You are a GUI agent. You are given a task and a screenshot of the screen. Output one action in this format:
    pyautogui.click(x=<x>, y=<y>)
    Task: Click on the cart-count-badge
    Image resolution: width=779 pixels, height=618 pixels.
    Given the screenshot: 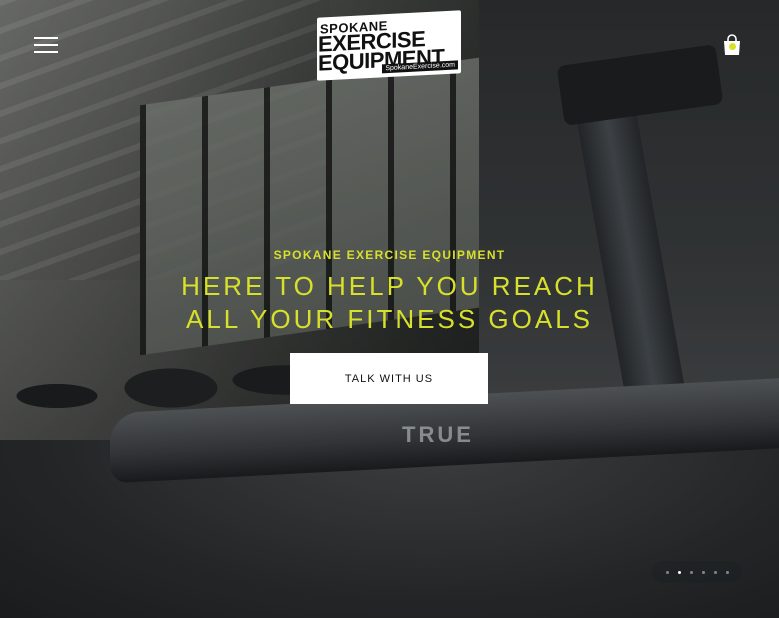 What is the action you would take?
    pyautogui.click(x=732, y=46)
    